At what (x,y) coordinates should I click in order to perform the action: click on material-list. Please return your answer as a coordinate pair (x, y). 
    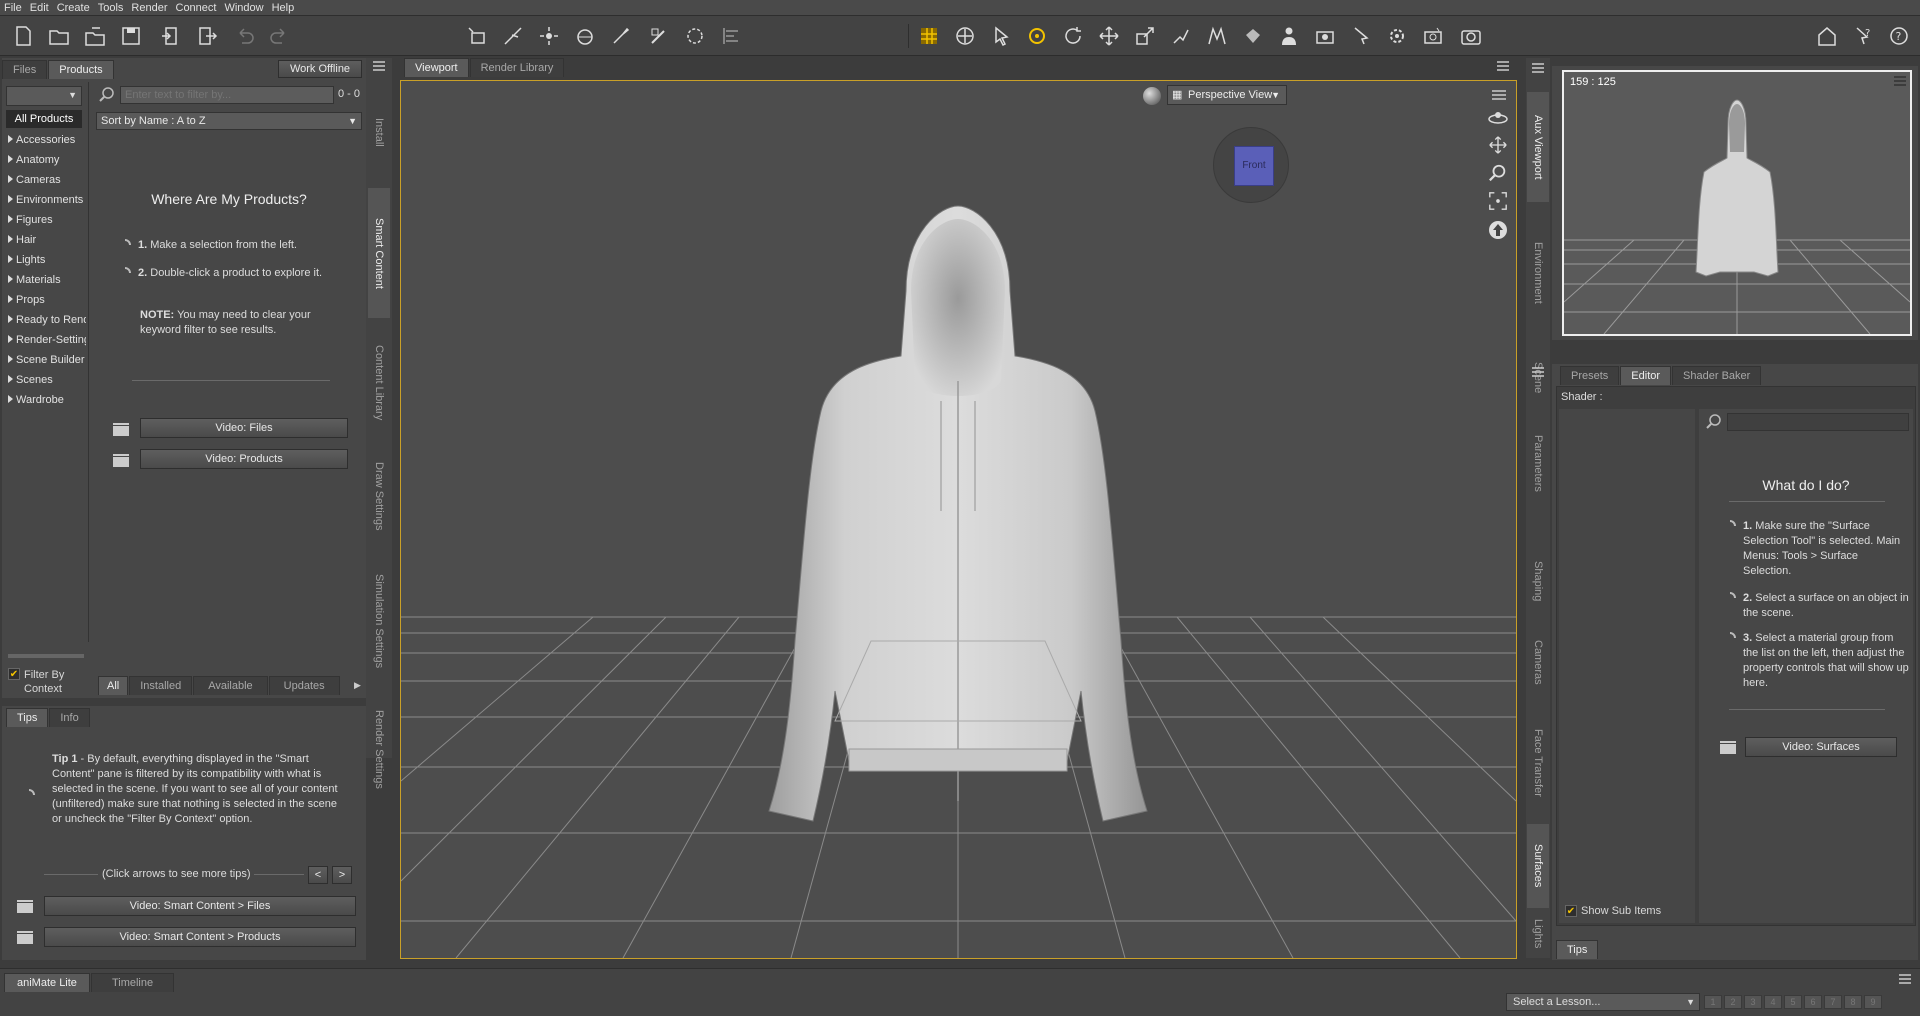
    Looking at the image, I should click on (1627, 666).